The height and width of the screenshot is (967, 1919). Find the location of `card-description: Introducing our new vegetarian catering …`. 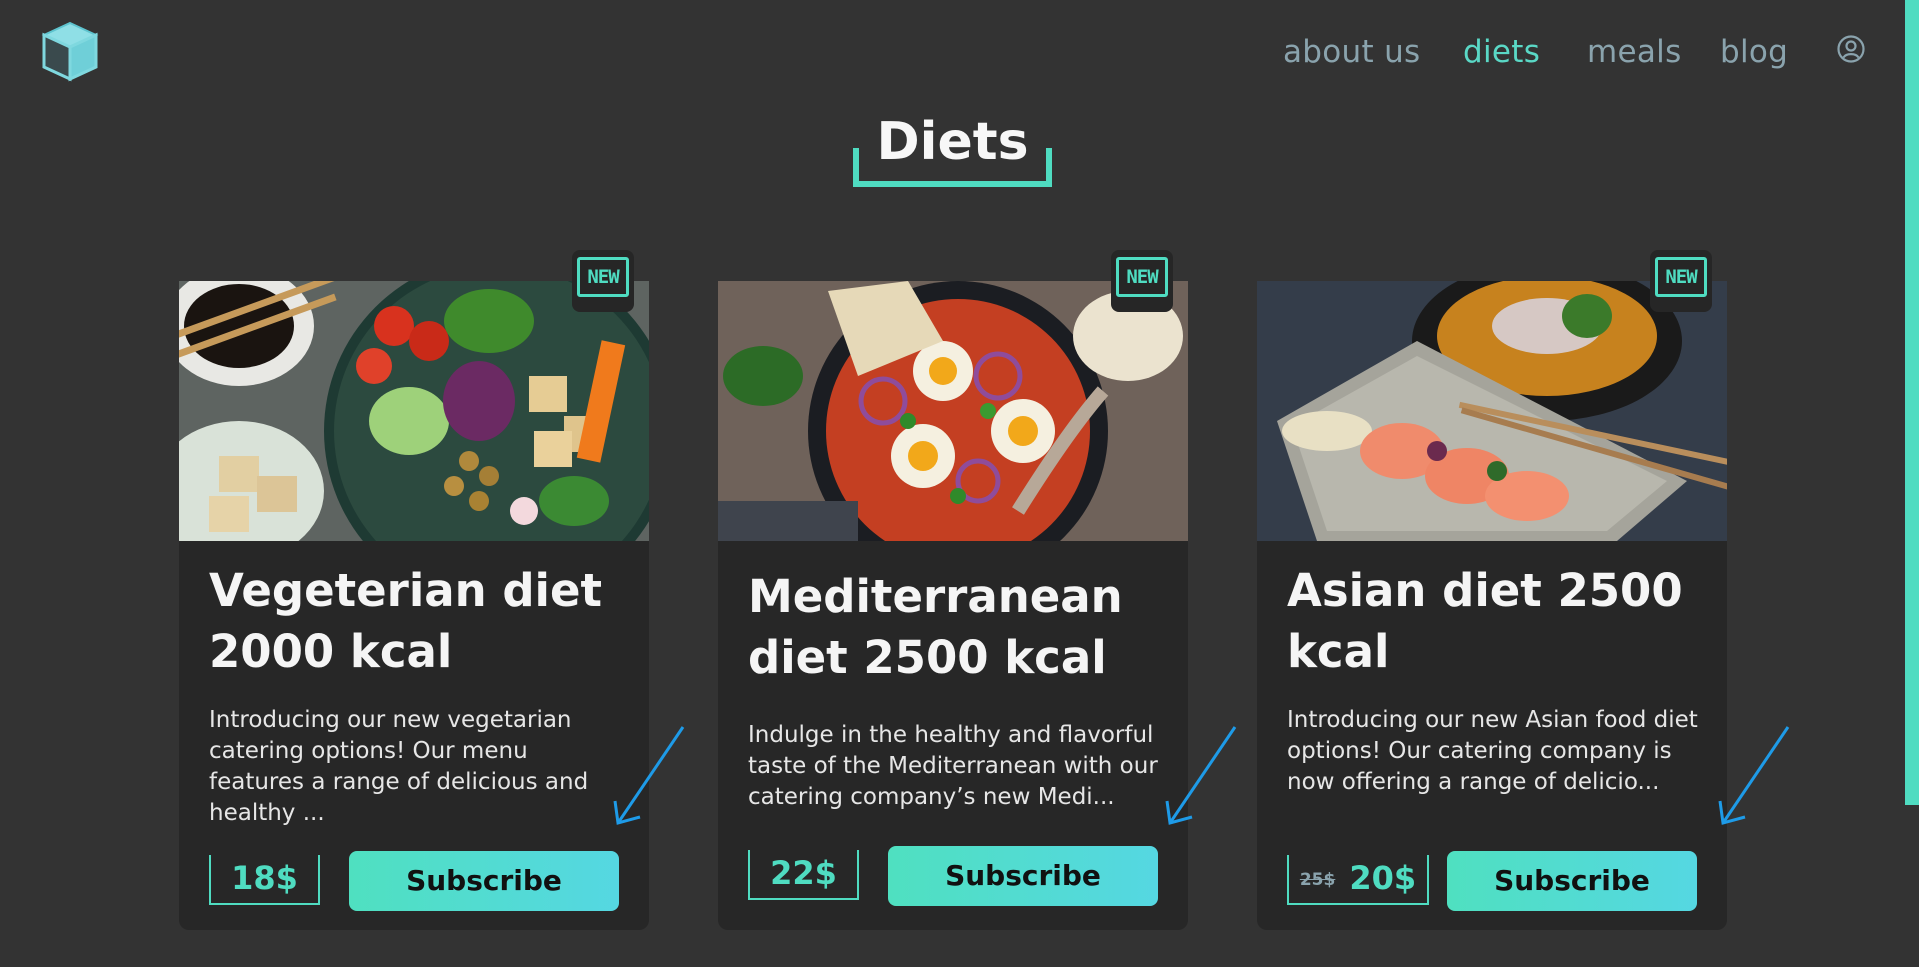

card-description: Introducing our new vegetarian catering … is located at coordinates (399, 766).